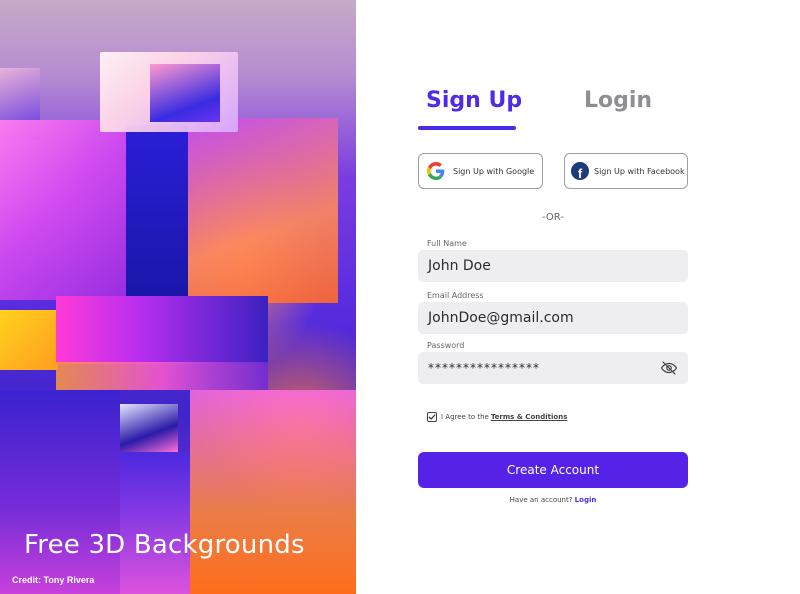 This screenshot has width=800, height=594. I want to click on facebook-logo-icon: f, so click(580, 171).